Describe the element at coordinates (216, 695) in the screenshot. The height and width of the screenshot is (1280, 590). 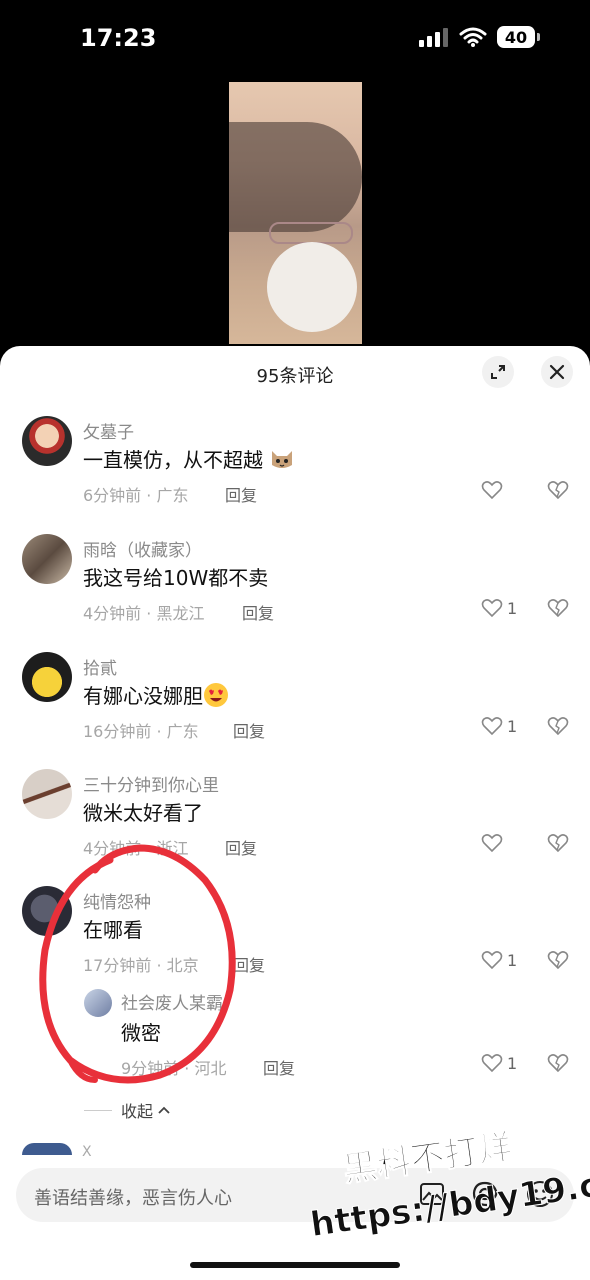
I see `heart-eyes-emoji-icon` at that location.